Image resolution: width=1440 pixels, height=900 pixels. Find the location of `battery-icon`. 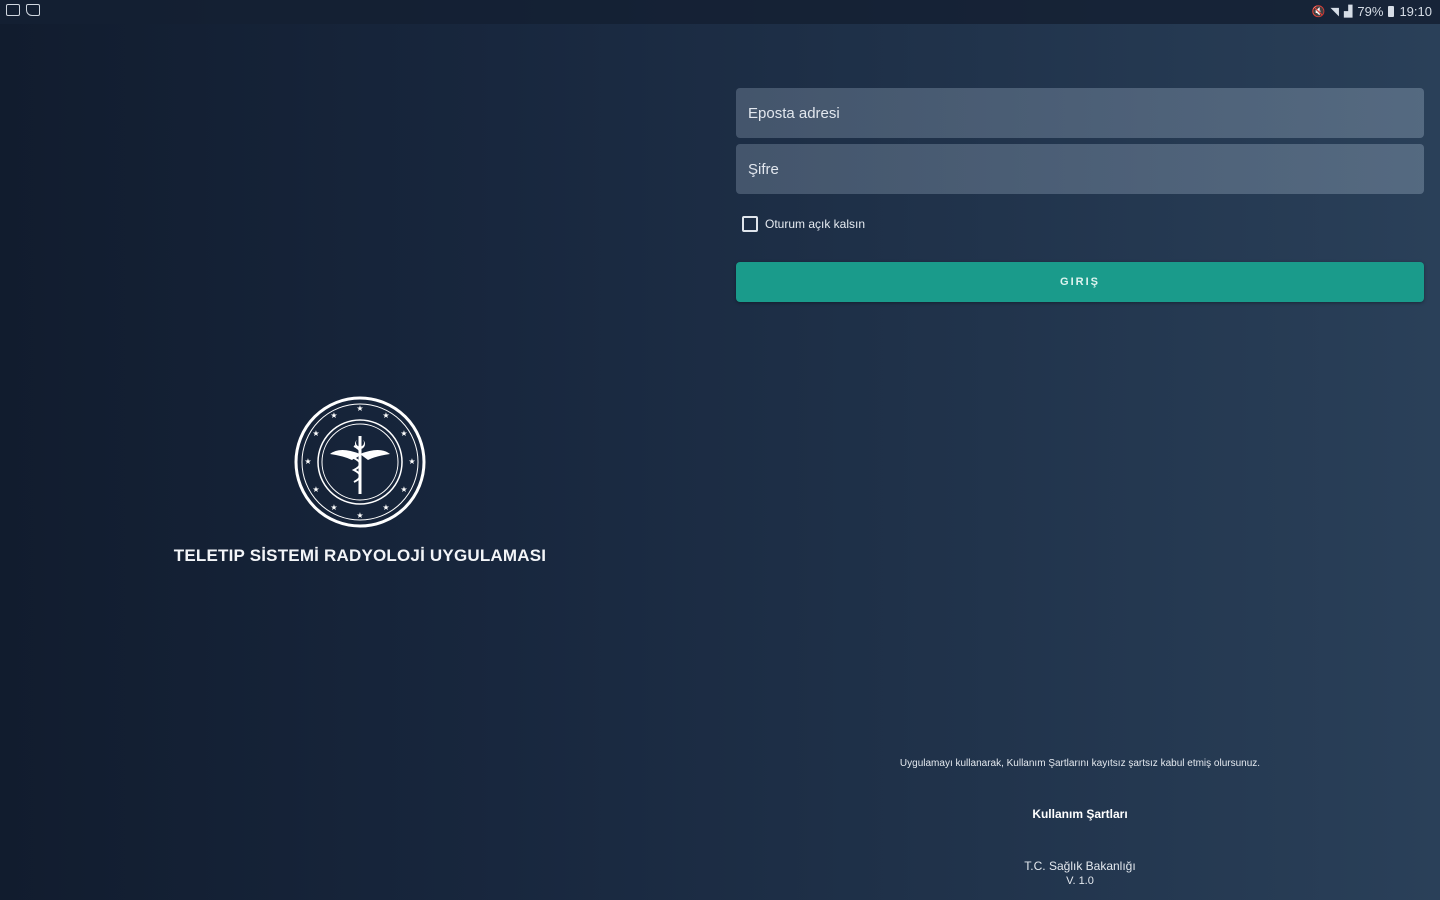

battery-icon is located at coordinates (1391, 11).